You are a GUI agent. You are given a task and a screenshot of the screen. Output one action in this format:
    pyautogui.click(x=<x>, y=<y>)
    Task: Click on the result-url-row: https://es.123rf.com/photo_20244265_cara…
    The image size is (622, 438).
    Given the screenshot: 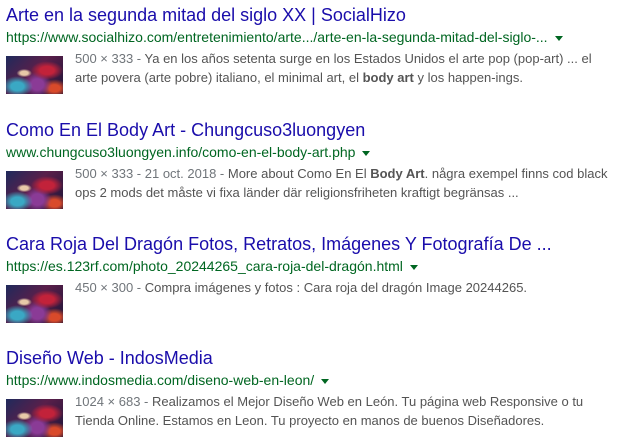 What is the action you would take?
    pyautogui.click(x=312, y=266)
    